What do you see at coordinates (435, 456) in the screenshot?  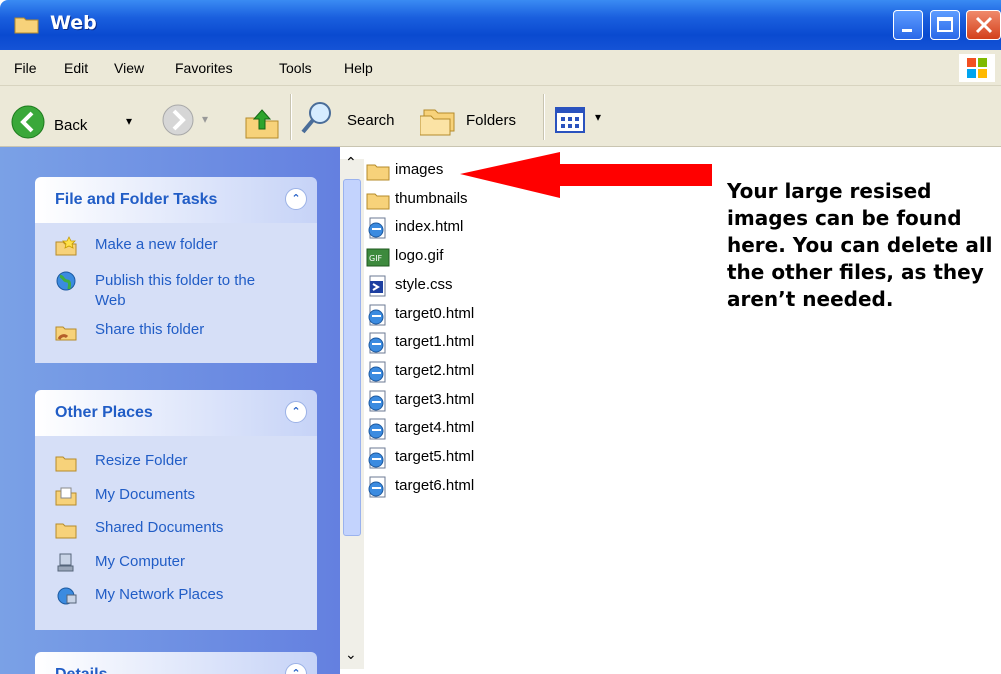 I see `file-name: target5.html` at bounding box center [435, 456].